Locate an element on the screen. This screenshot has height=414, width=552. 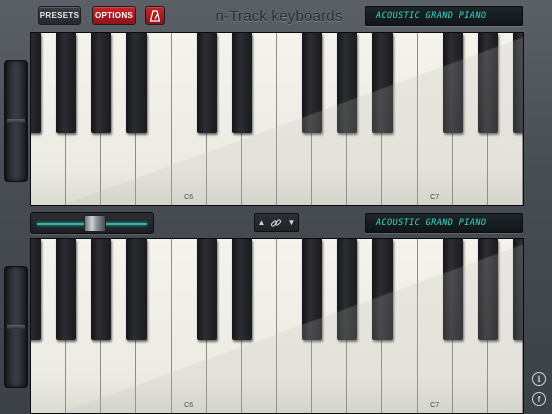
top-instrument-display: ACOUSTIC GRAND PIANO is located at coordinates (444, 16).